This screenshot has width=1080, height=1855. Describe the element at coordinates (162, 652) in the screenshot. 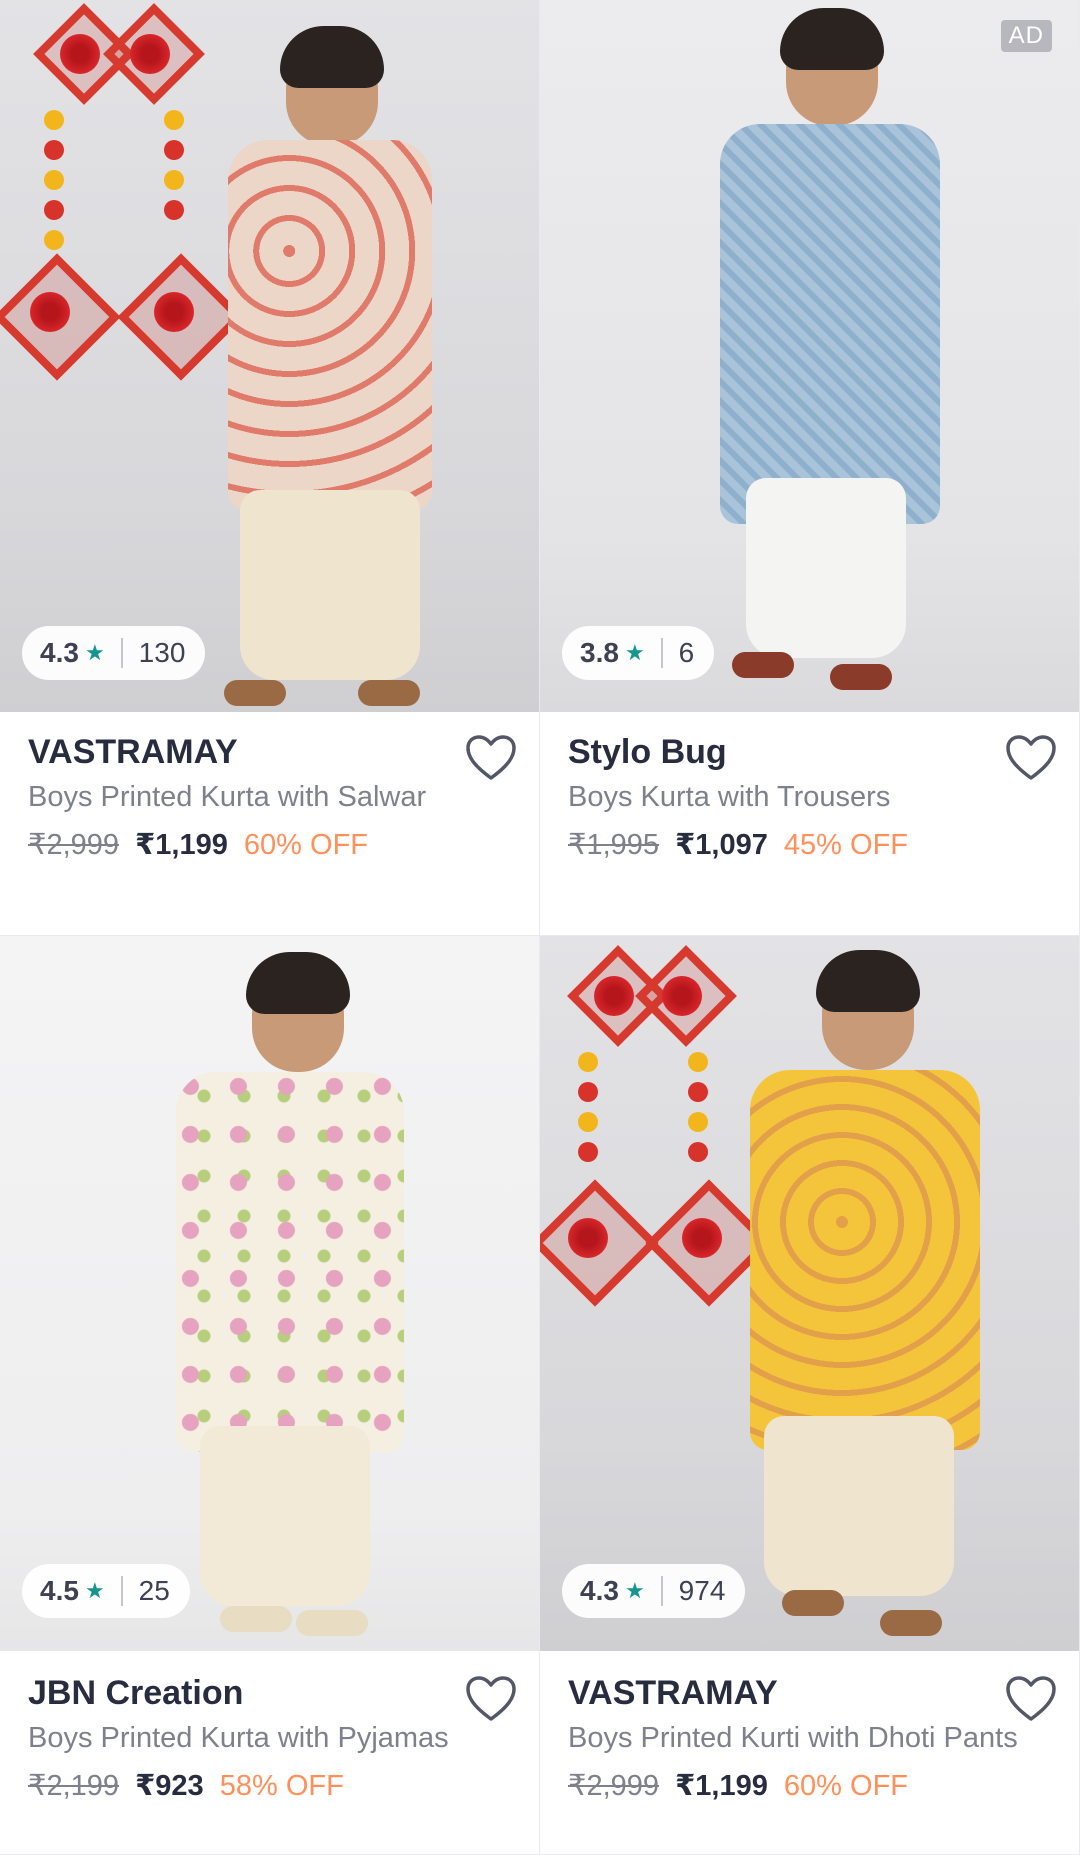

I see `rating-count: 130` at that location.